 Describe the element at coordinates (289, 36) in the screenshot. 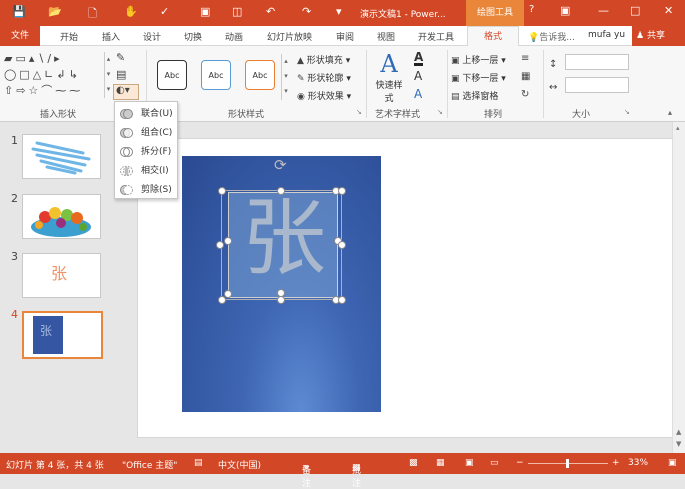

I see `tab-slideshow: 幻灯片放映` at that location.